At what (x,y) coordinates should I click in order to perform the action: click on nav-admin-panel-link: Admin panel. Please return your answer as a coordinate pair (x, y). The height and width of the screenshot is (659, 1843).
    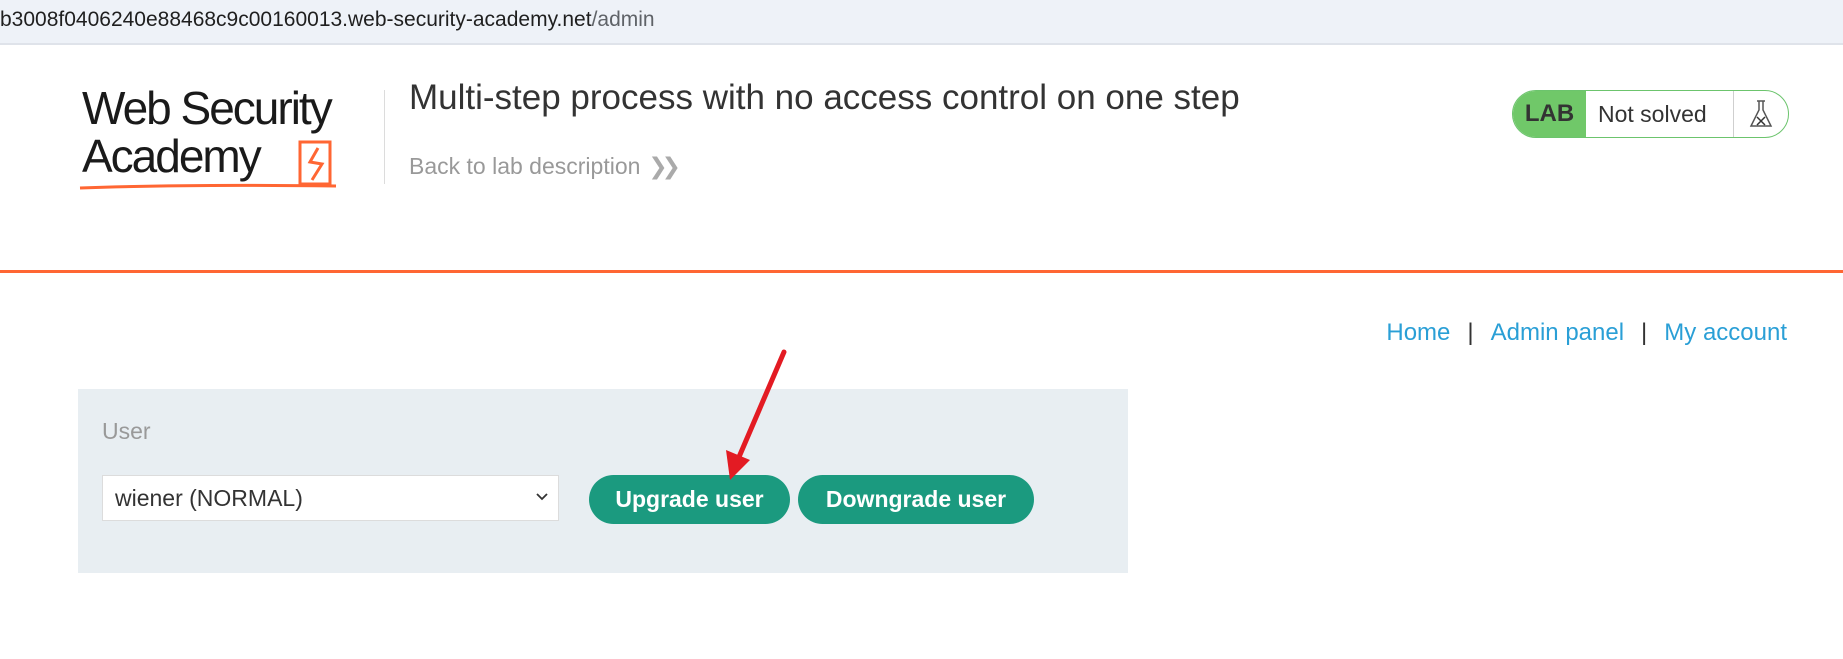
    Looking at the image, I should click on (1557, 333).